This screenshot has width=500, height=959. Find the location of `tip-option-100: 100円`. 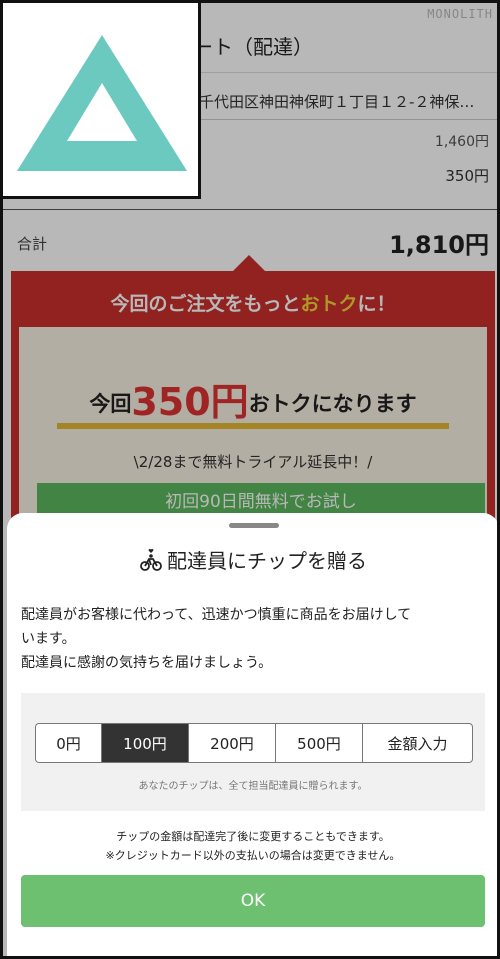

tip-option-100: 100円 is located at coordinates (145, 743).